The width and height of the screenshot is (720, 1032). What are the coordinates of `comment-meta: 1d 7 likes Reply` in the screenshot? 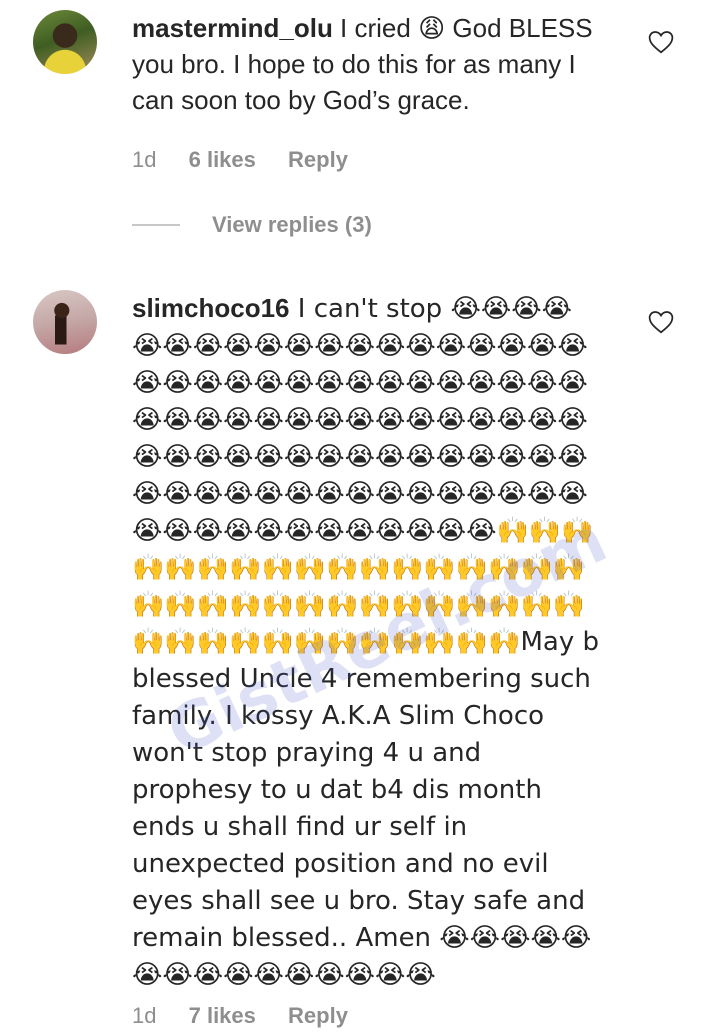 It's located at (253, 1016).